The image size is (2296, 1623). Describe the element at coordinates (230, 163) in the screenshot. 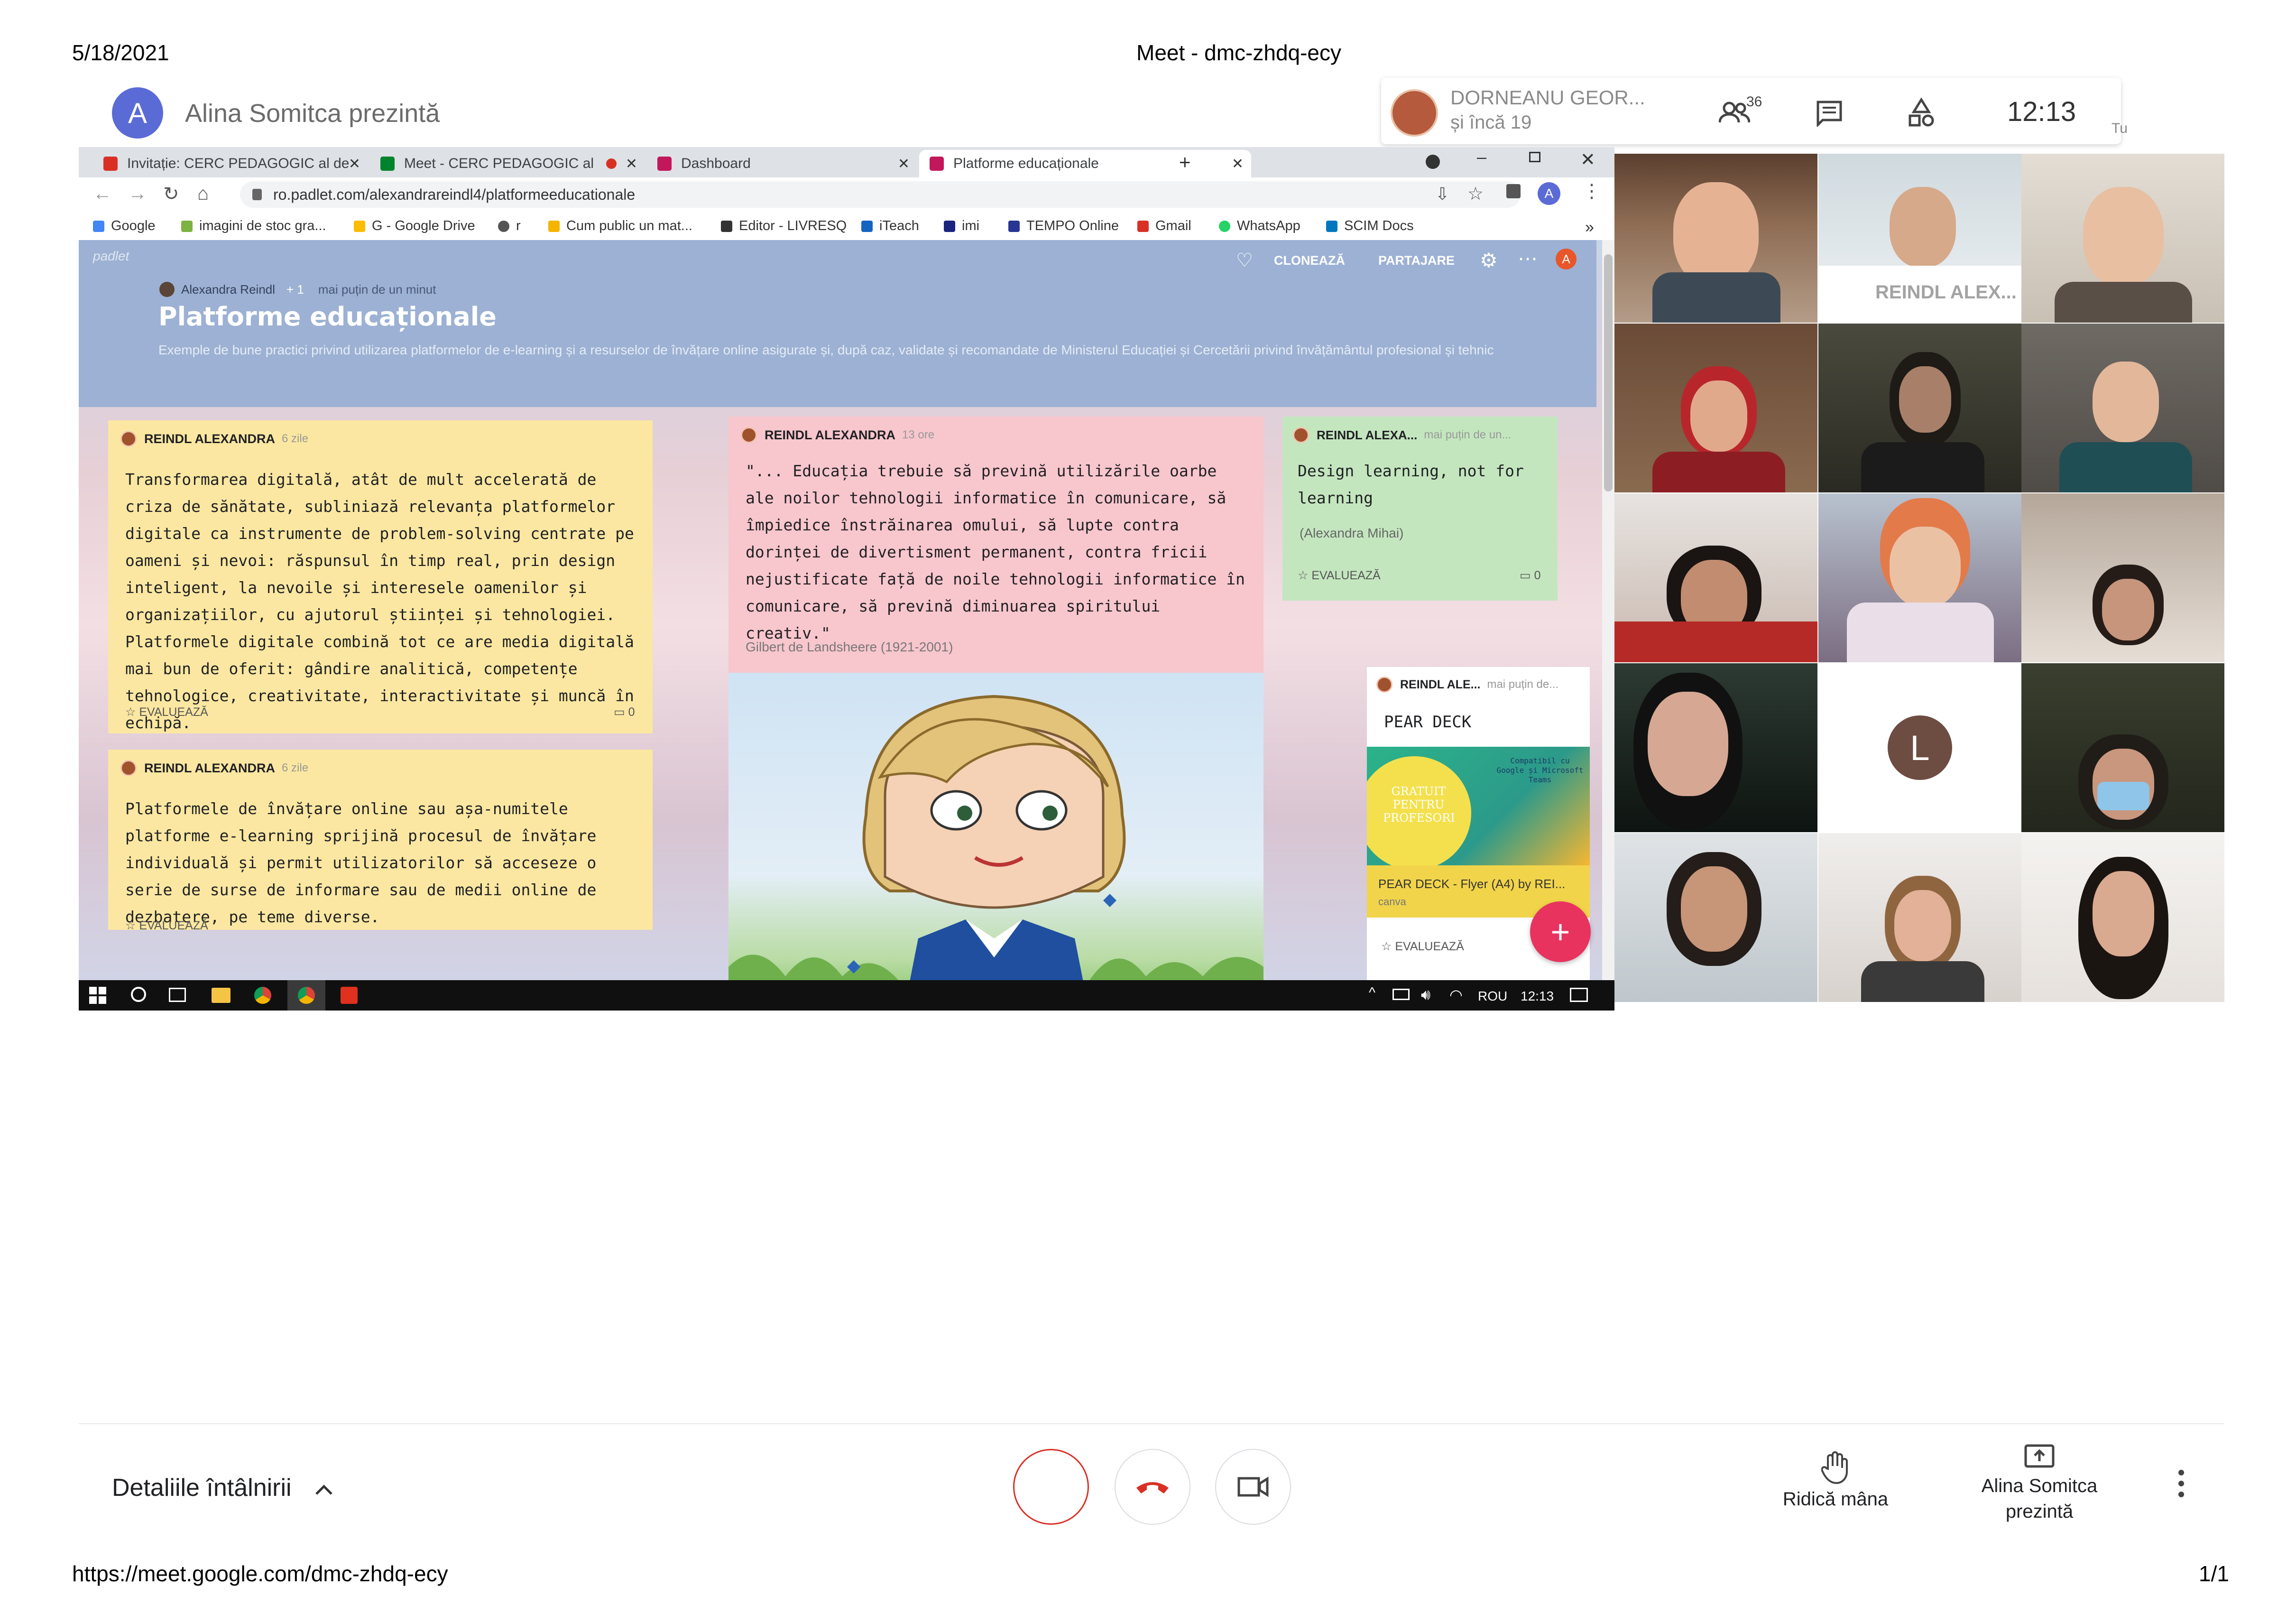

I see `browser-tab: Invitație: CERC PEDAGOGIC al de ✕` at that location.